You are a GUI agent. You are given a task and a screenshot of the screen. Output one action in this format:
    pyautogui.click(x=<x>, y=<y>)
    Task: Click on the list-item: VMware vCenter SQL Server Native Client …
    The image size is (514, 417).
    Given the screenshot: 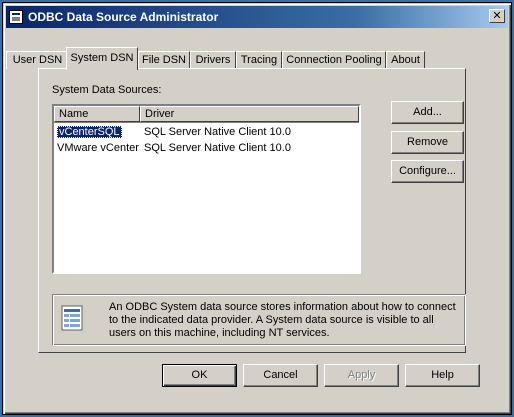 What is the action you would take?
    pyautogui.click(x=206, y=148)
    